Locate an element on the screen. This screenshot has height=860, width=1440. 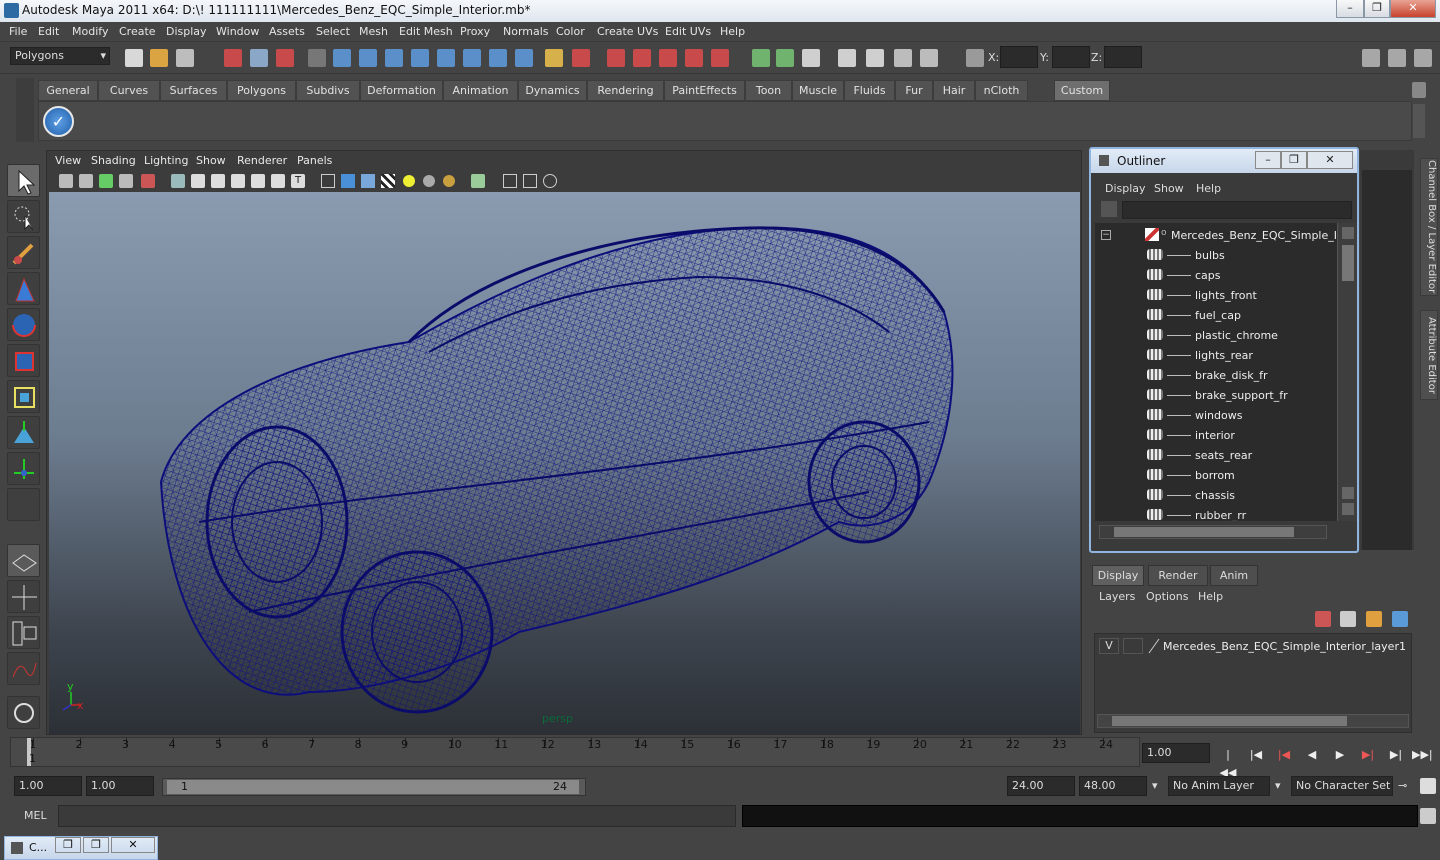
single-perspective-layout-icon is located at coordinates (23, 560).